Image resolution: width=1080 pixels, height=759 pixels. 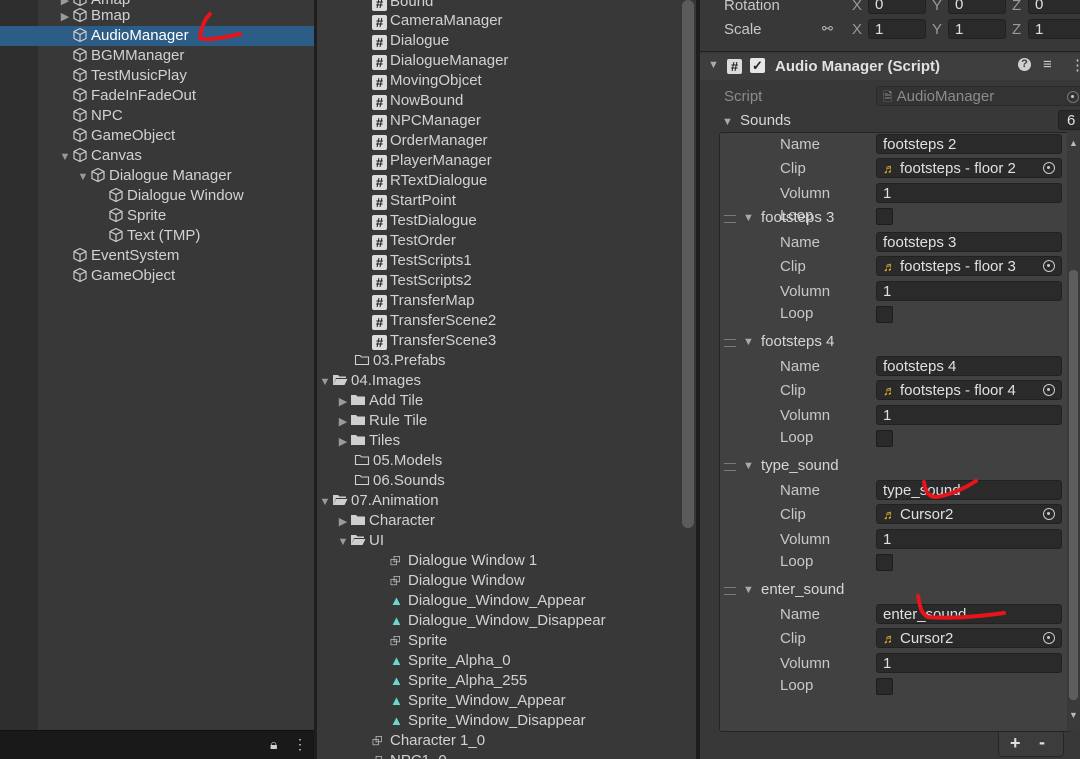 I want to click on name-field: enter_sound, so click(x=969, y=614).